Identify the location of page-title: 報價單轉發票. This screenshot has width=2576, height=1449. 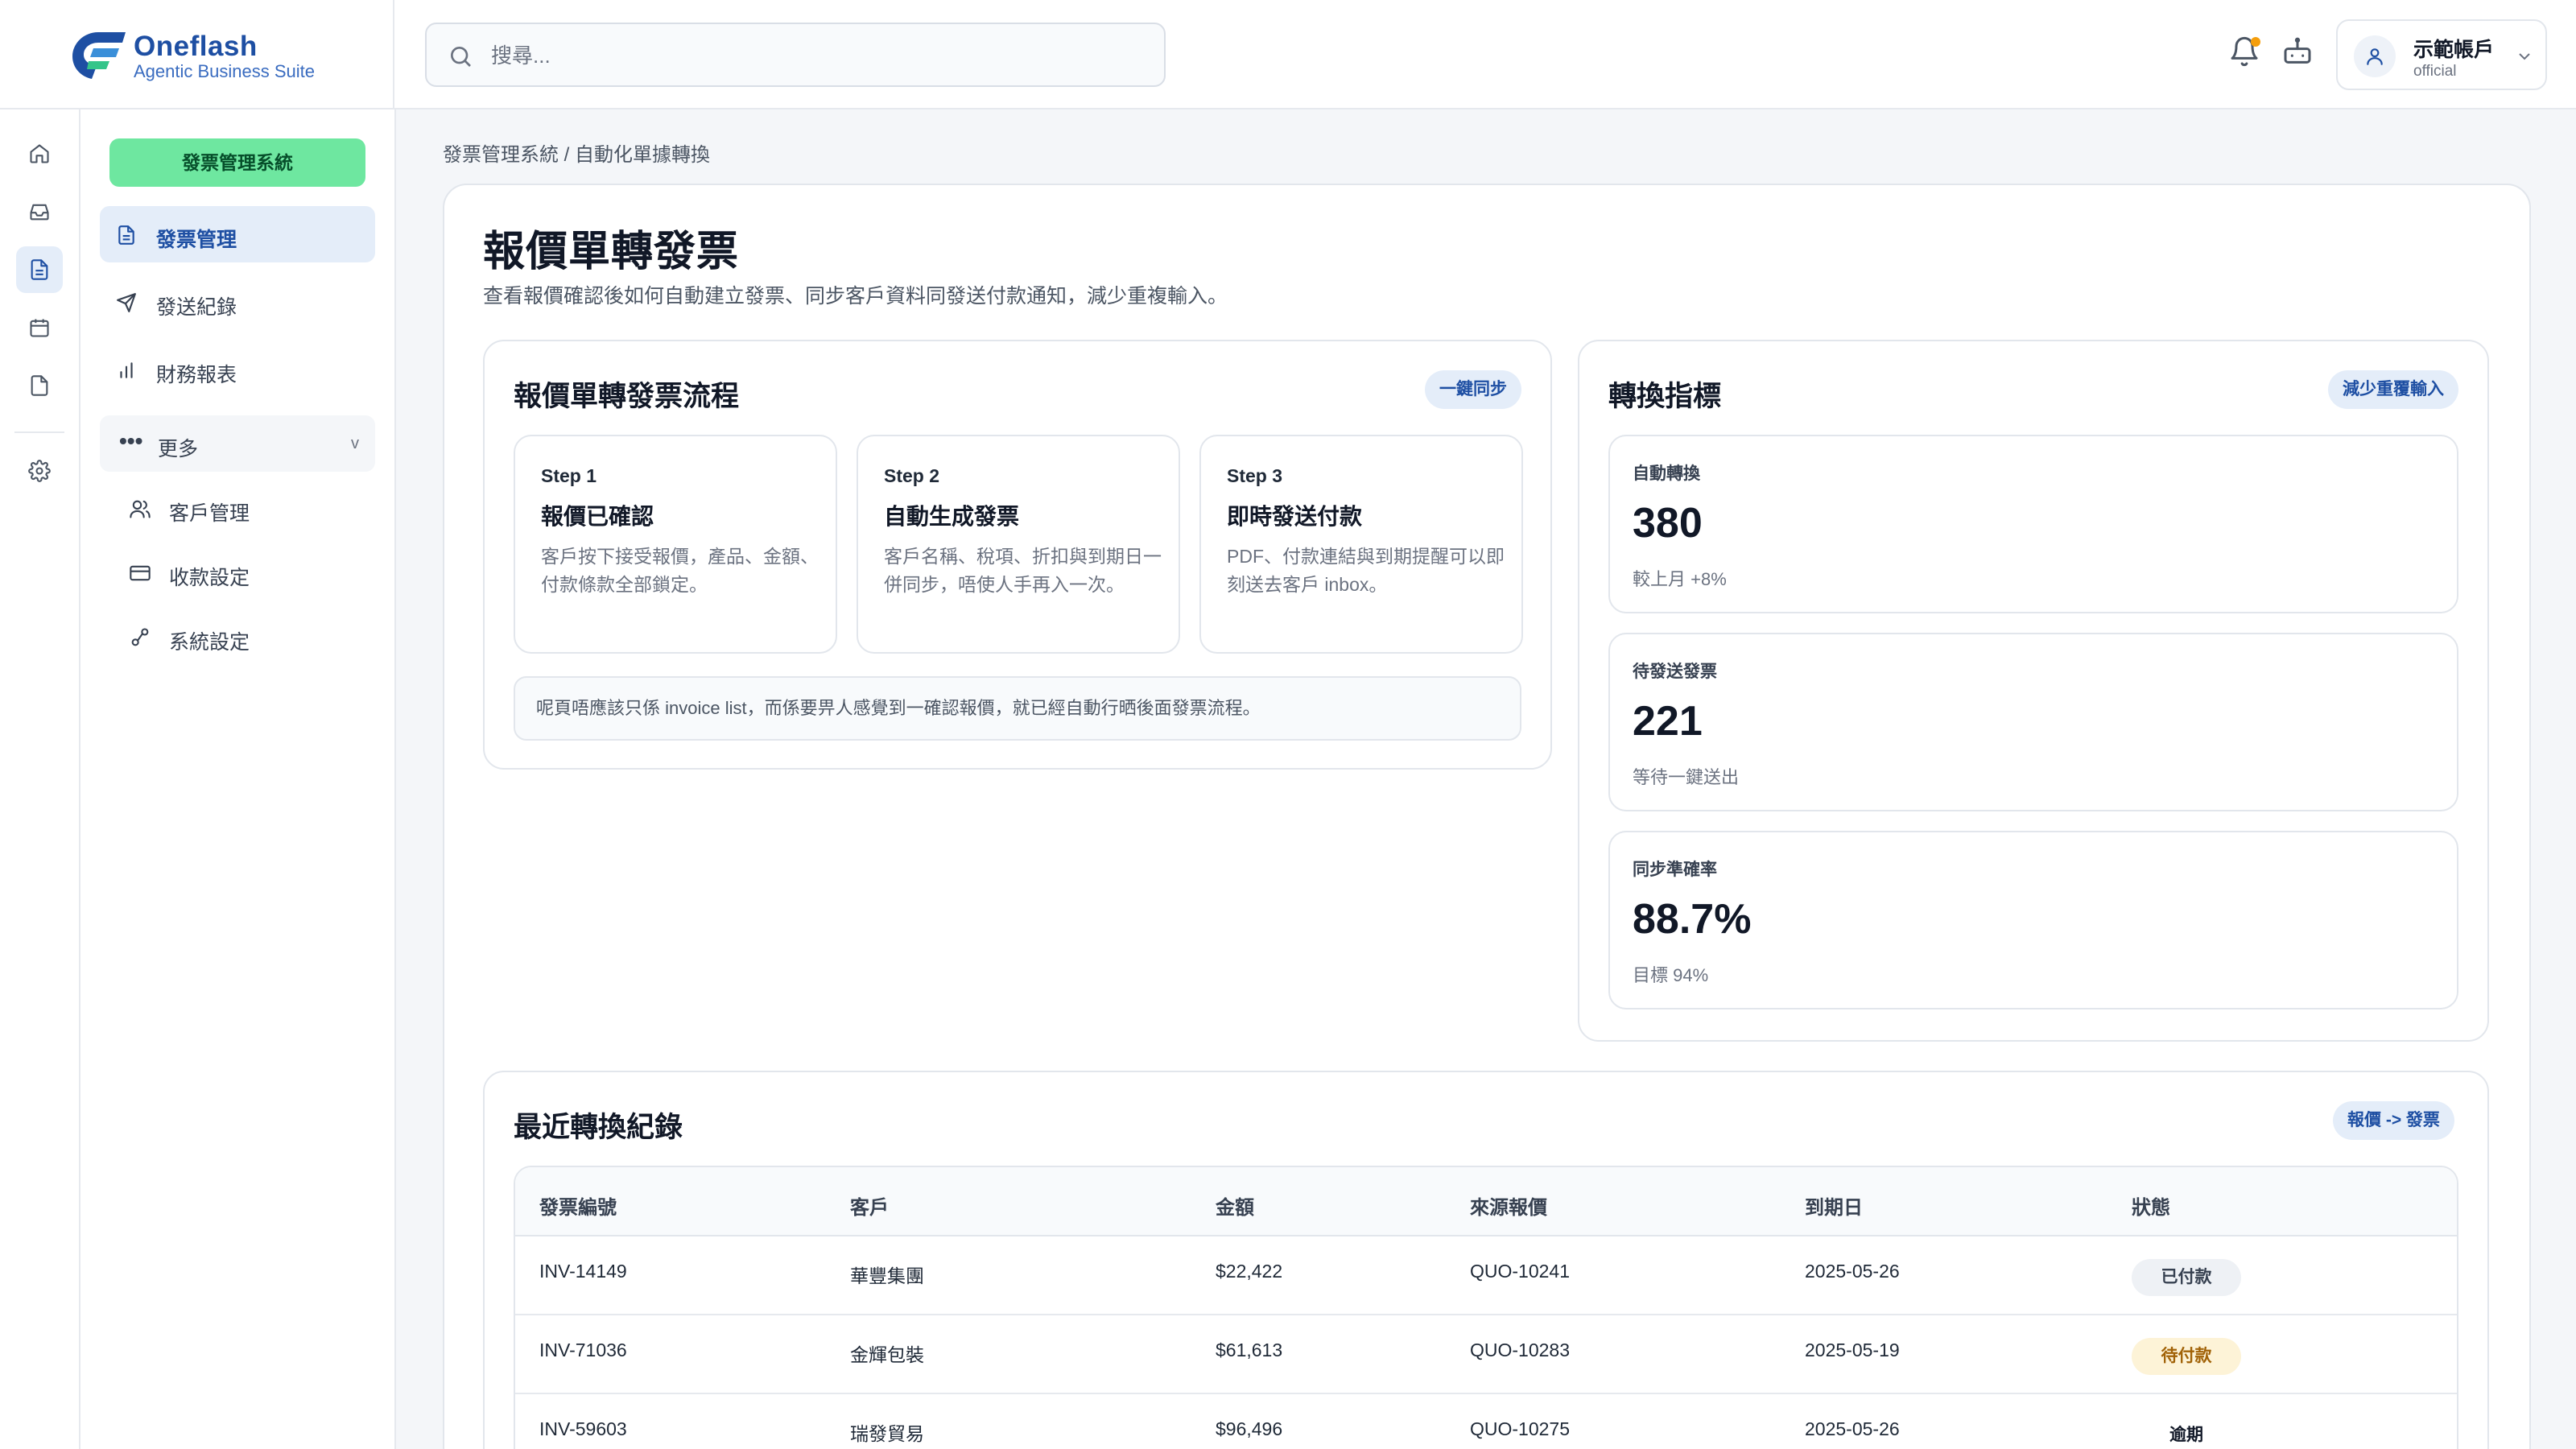
(611, 252).